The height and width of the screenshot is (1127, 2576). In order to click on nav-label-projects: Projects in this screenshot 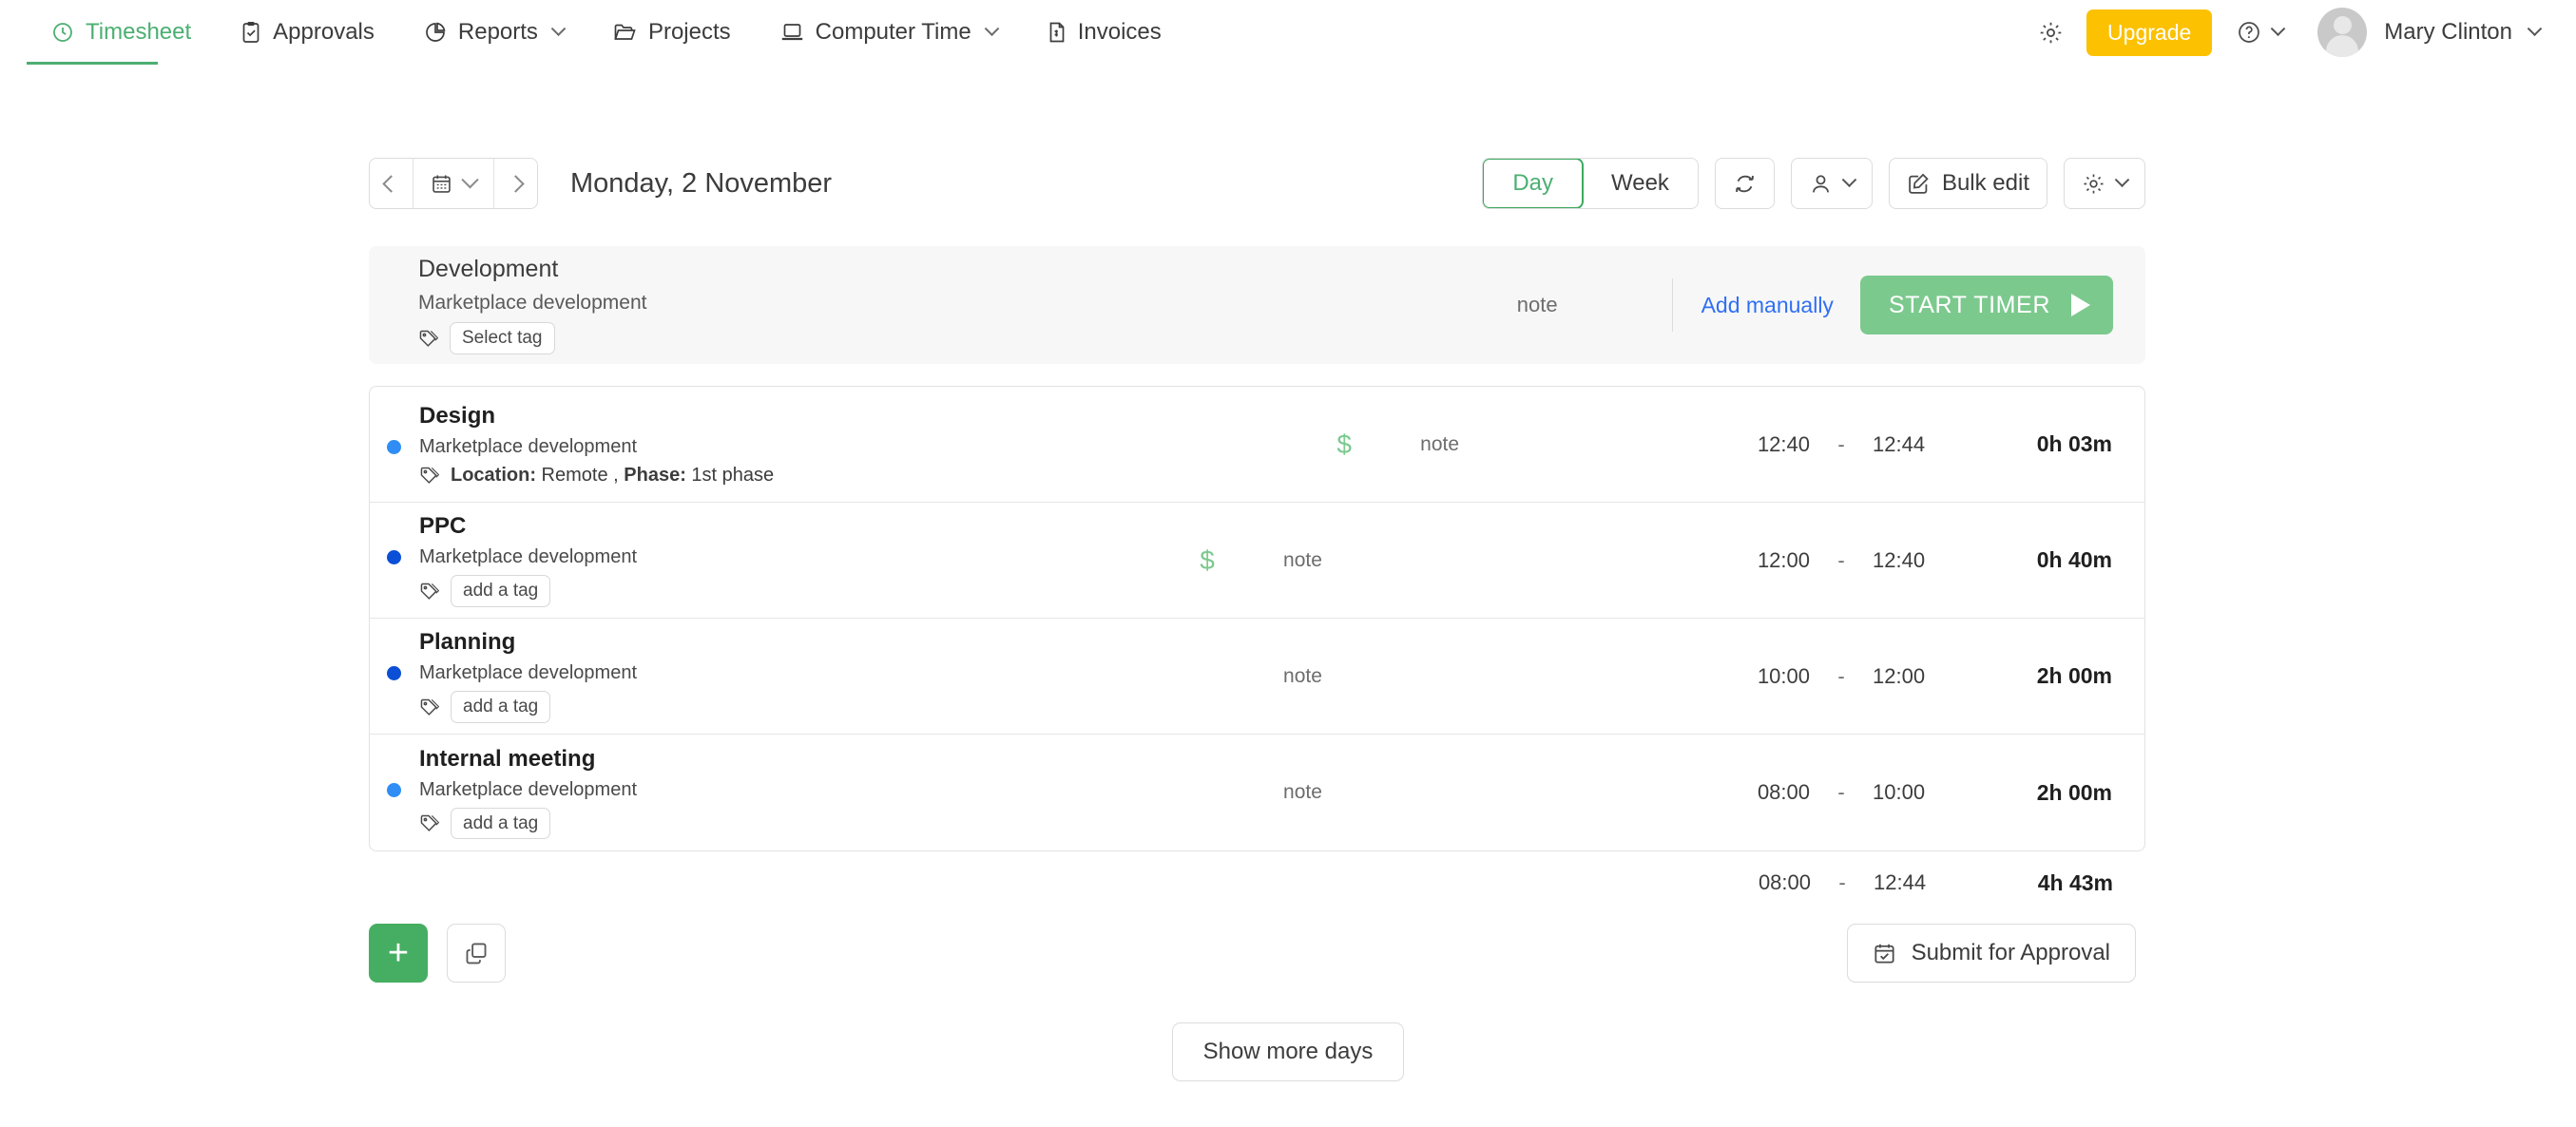, I will do `click(689, 32)`.